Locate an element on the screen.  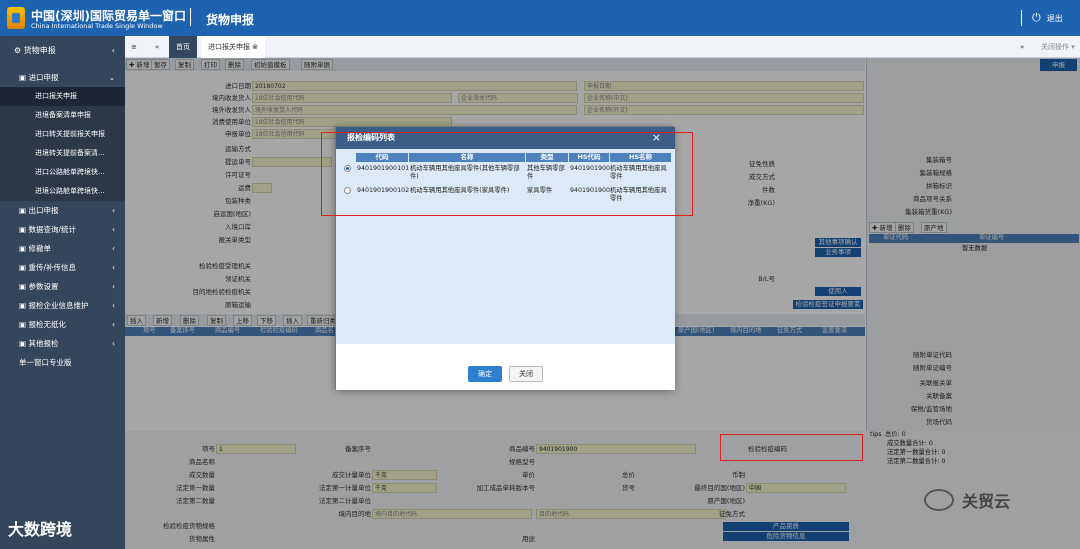
sidebar-item-label: 参数设置 is located at coordinates (43, 286).